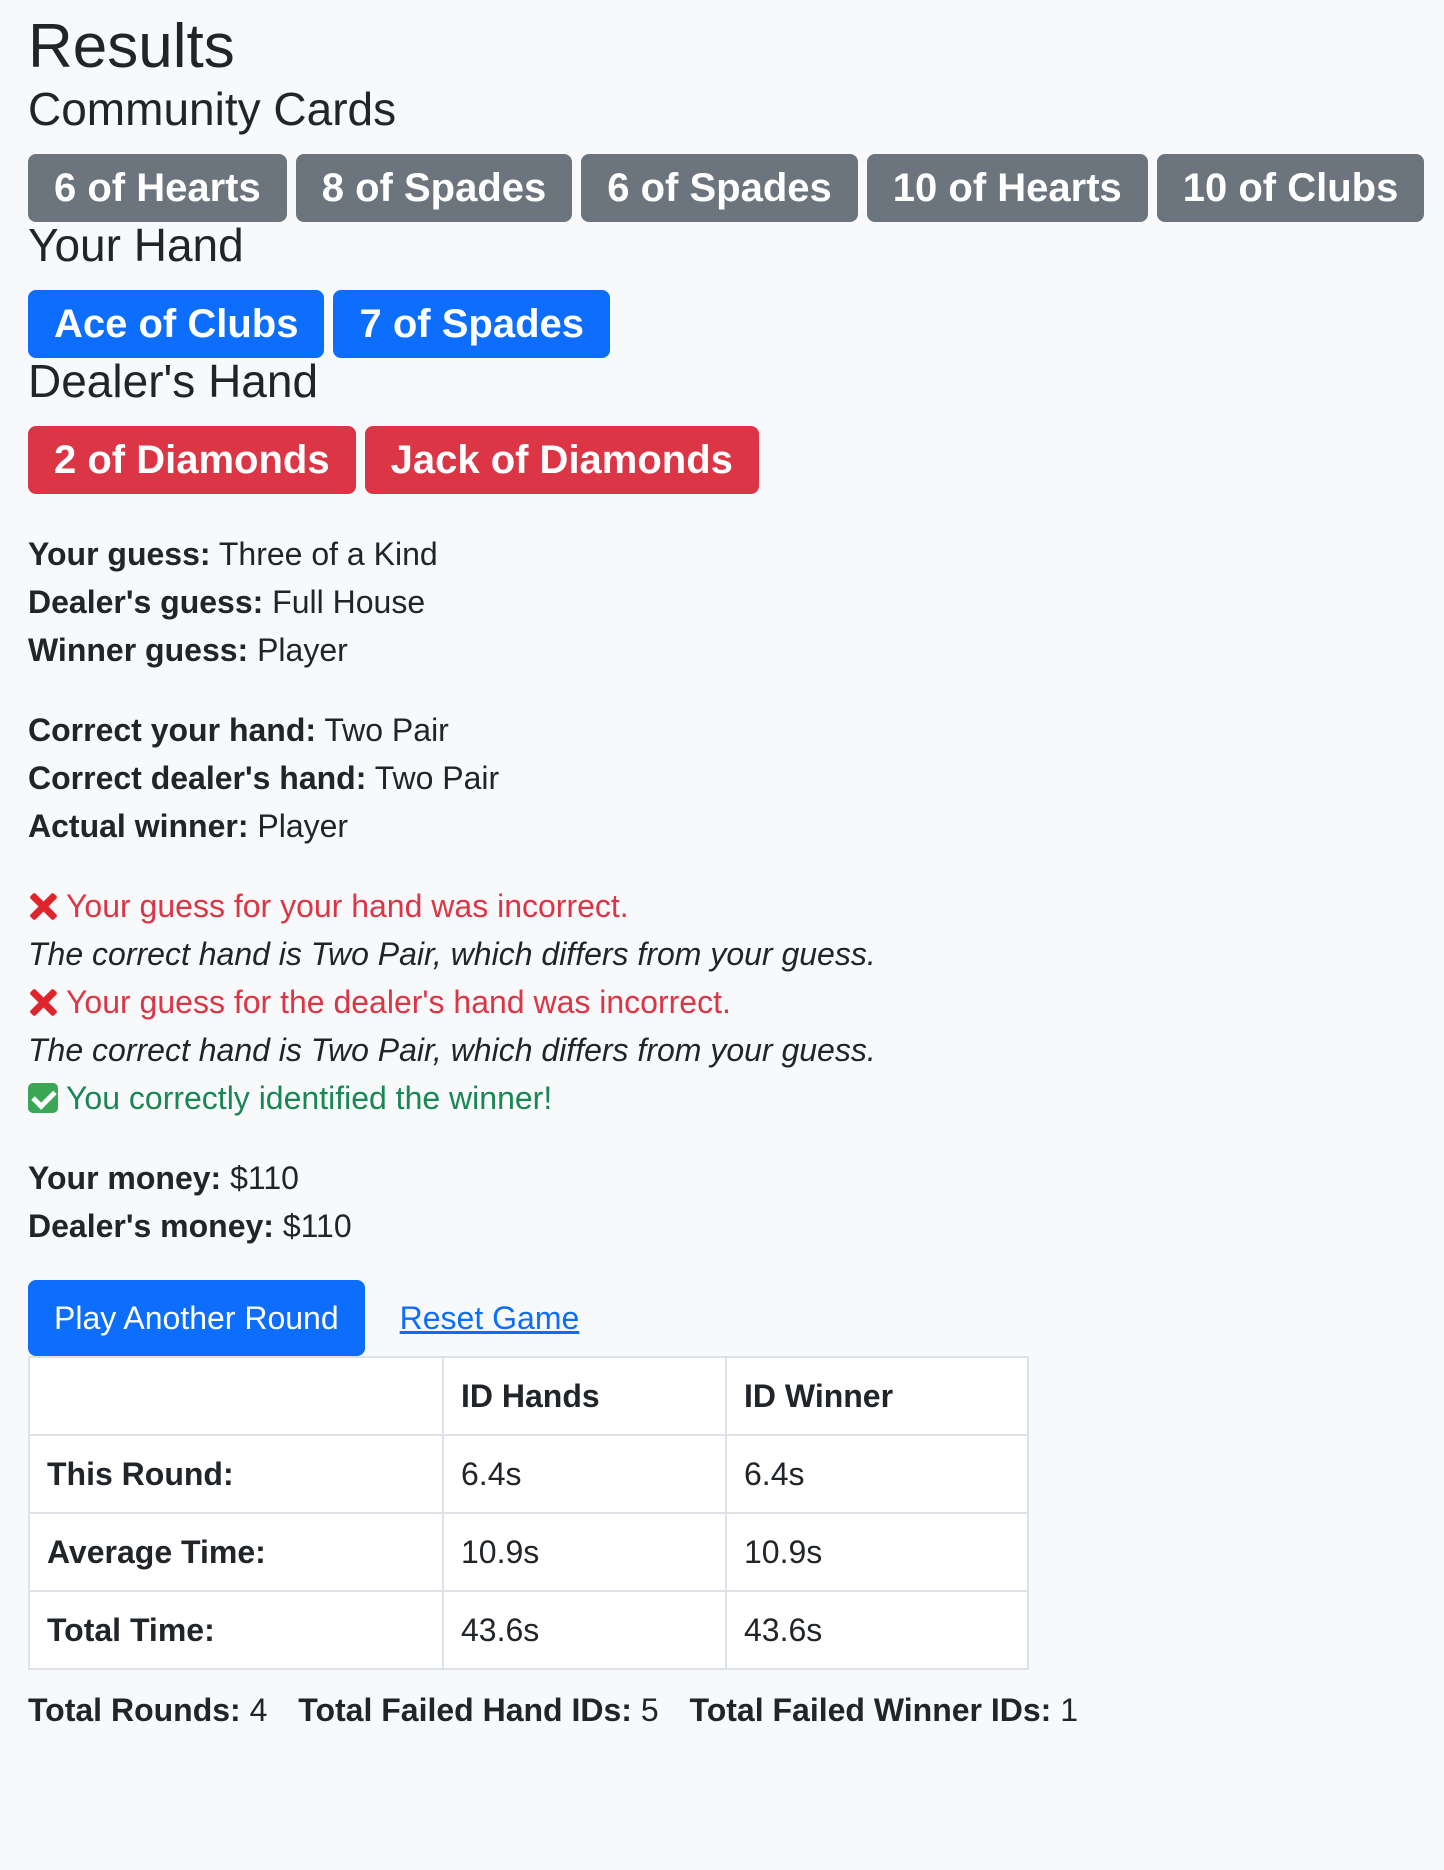  I want to click on your-hand-heading: Your Hand, so click(136, 245).